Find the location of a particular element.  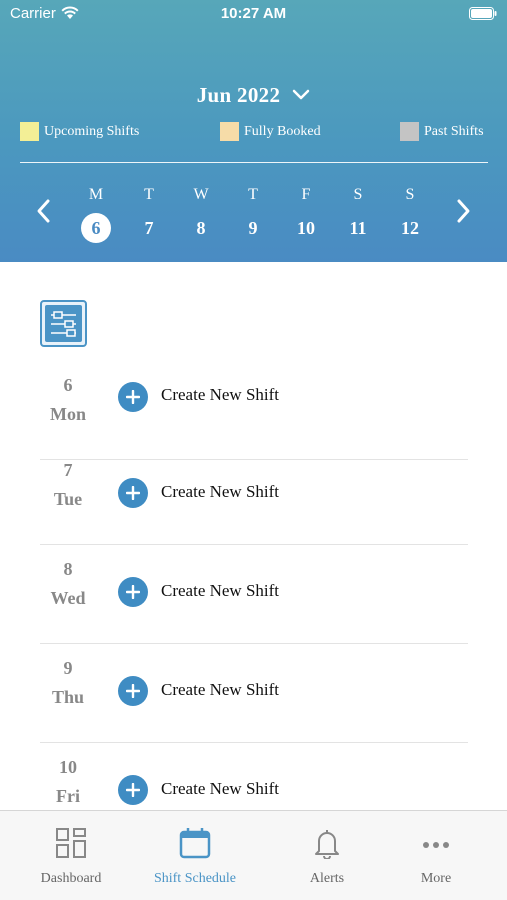

legend-past: Past Shifts is located at coordinates (442, 131).